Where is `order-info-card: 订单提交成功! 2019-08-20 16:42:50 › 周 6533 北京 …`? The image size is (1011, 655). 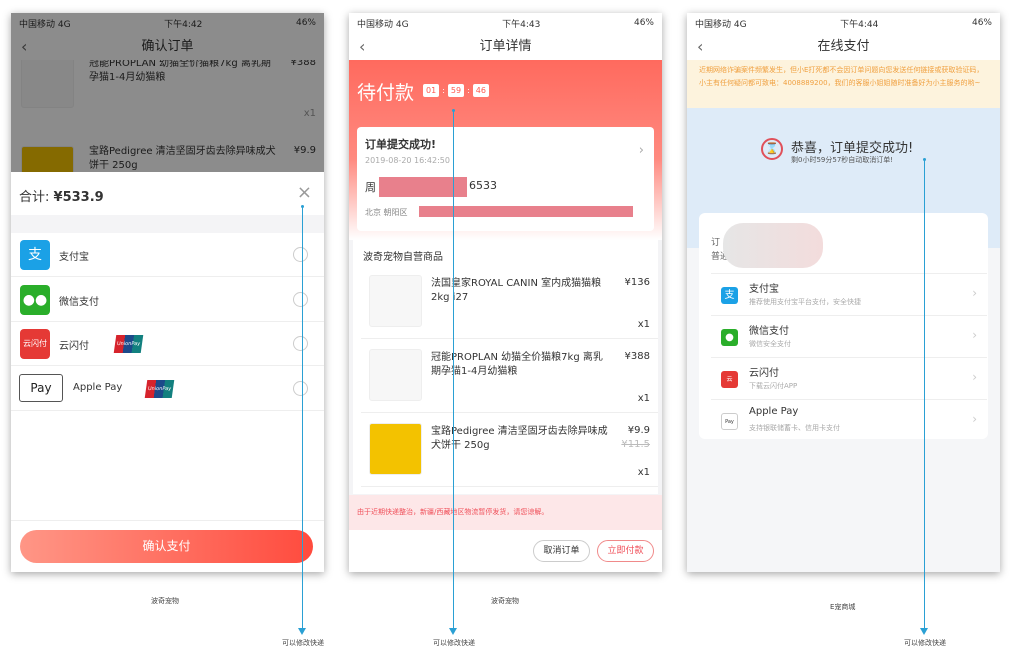 order-info-card: 订单提交成功! 2019-08-20 16:42:50 › 周 6533 北京 … is located at coordinates (505, 179).